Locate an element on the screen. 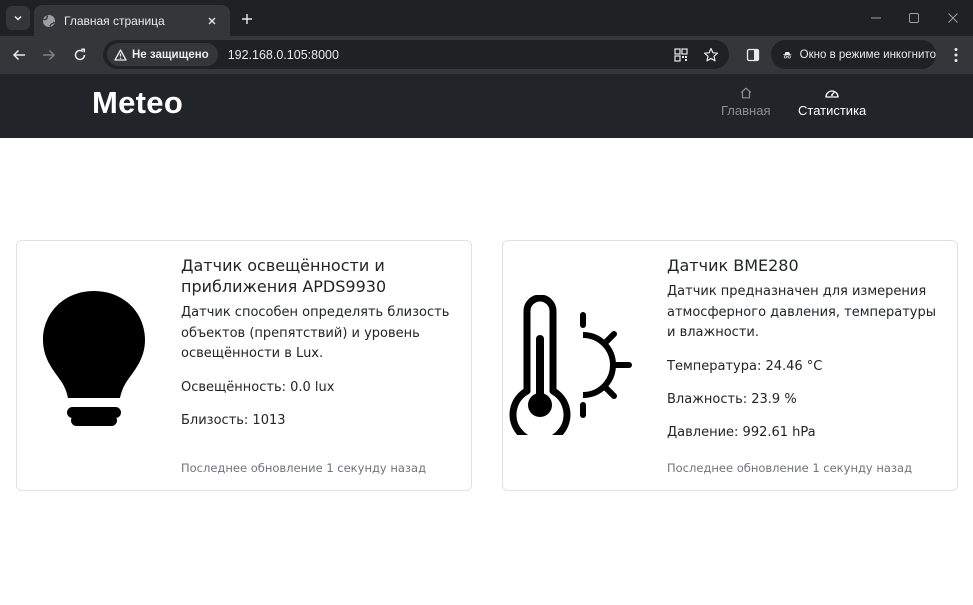 This screenshot has width=973, height=605. close-tab-icon is located at coordinates (212, 21).